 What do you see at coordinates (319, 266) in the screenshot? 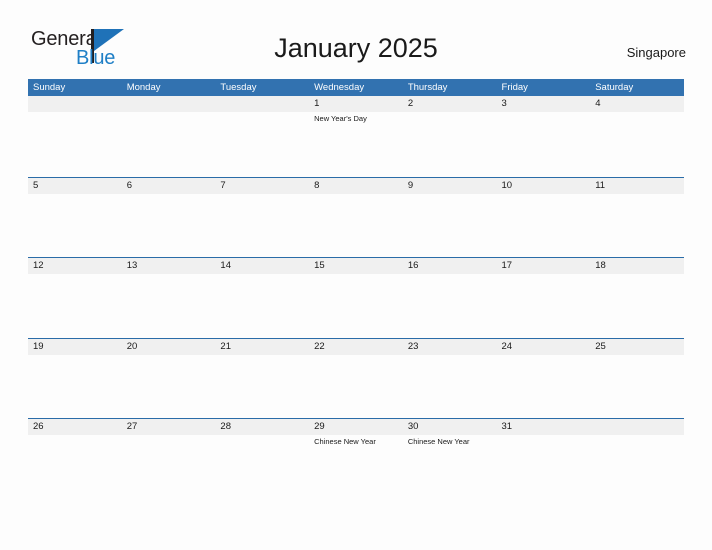
I see `day-number: 15` at bounding box center [319, 266].